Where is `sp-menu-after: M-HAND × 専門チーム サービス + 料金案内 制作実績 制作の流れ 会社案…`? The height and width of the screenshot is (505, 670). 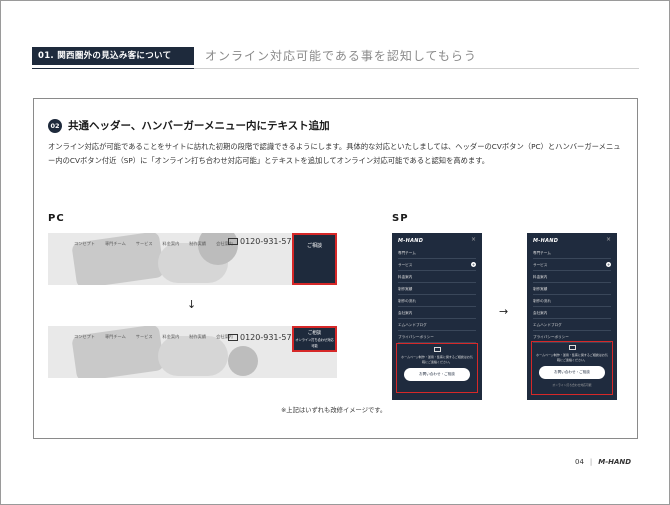 sp-menu-after: M-HAND × 専門チーム サービス + 料金案内 制作実績 制作の流れ 会社案… is located at coordinates (572, 316).